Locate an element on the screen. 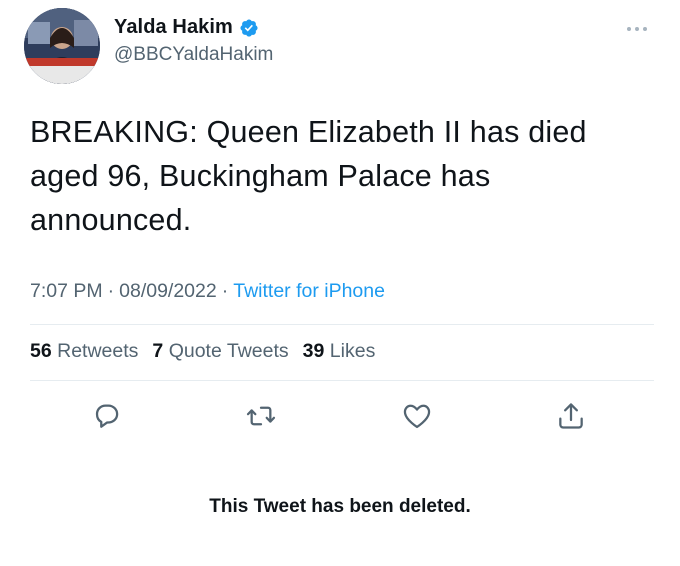 The width and height of the screenshot is (680, 566). quote-tweets-label: Quote Tweets is located at coordinates (228, 351).